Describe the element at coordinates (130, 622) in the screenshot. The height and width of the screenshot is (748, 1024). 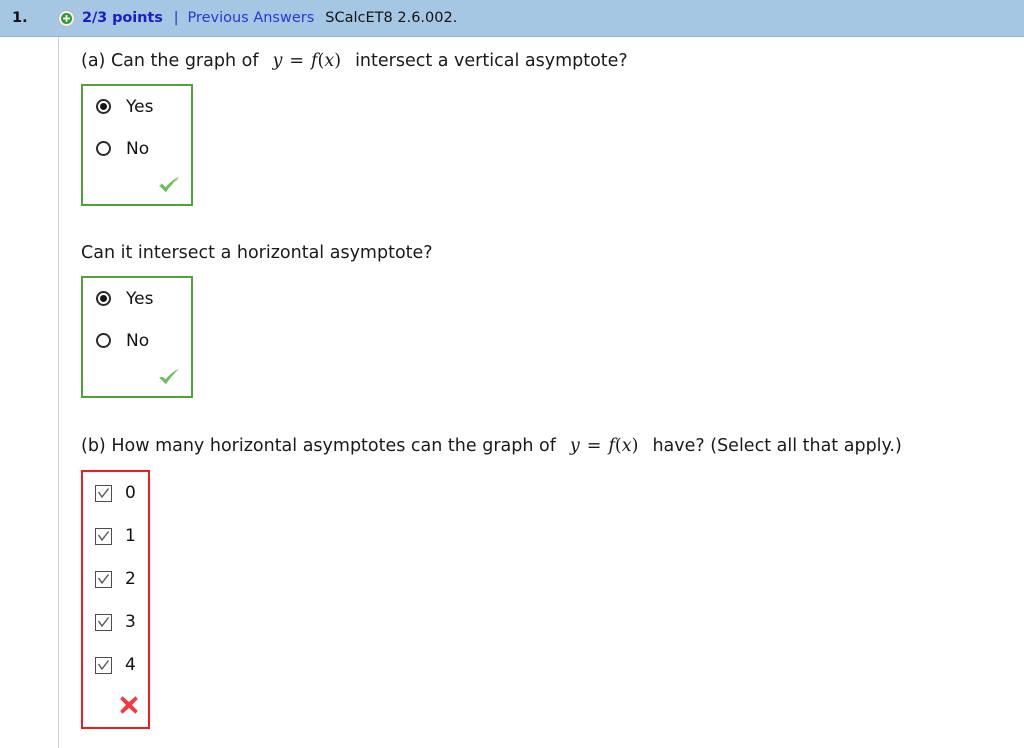
I see `checkbox-3-label: 3` at that location.